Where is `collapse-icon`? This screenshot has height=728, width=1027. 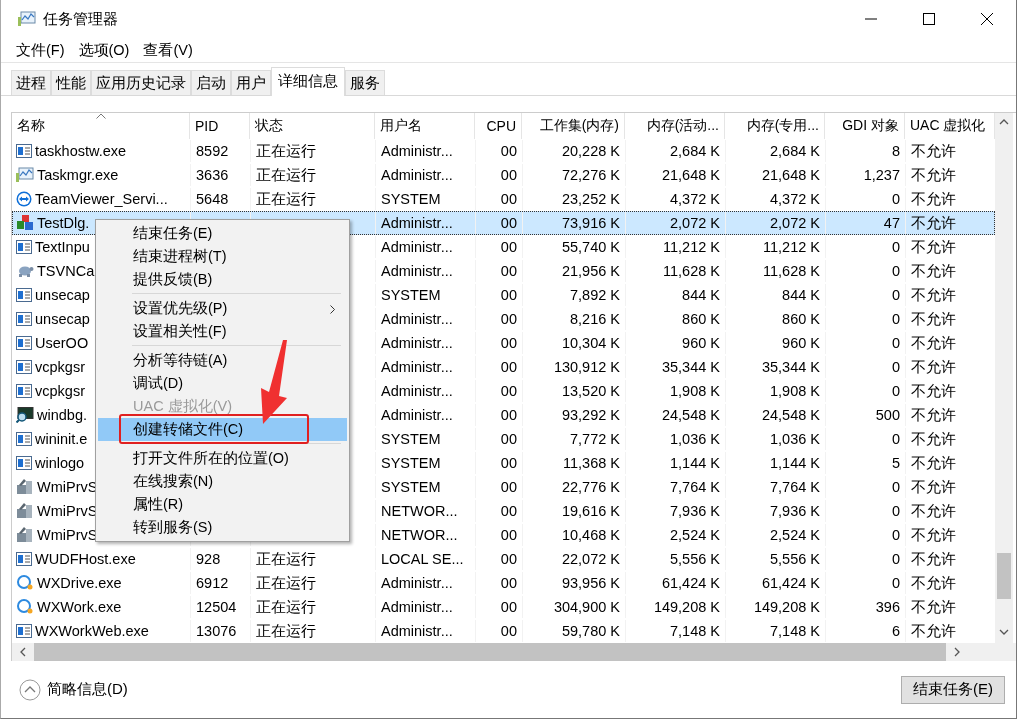 collapse-icon is located at coordinates (30, 689).